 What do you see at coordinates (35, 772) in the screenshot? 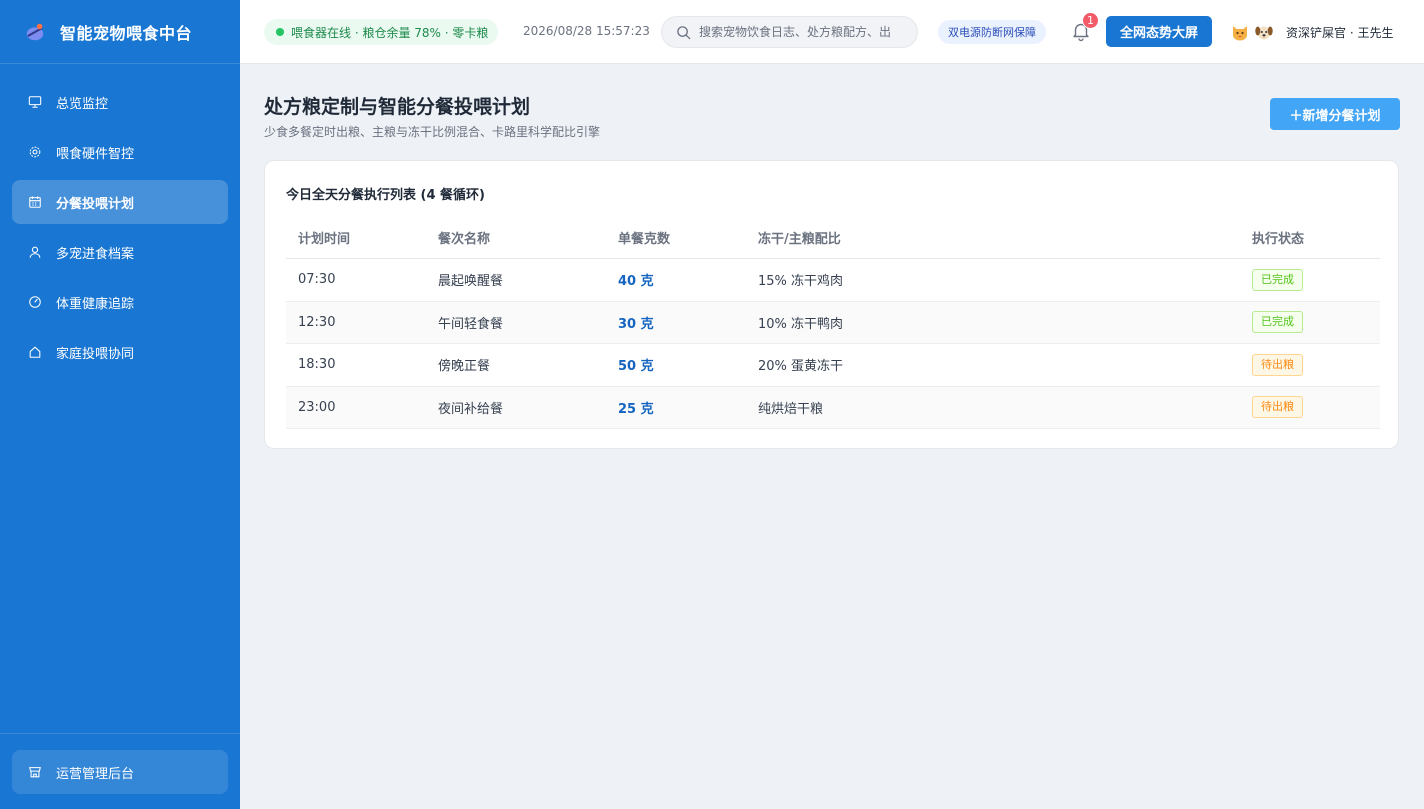
I see `store-icon` at bounding box center [35, 772].